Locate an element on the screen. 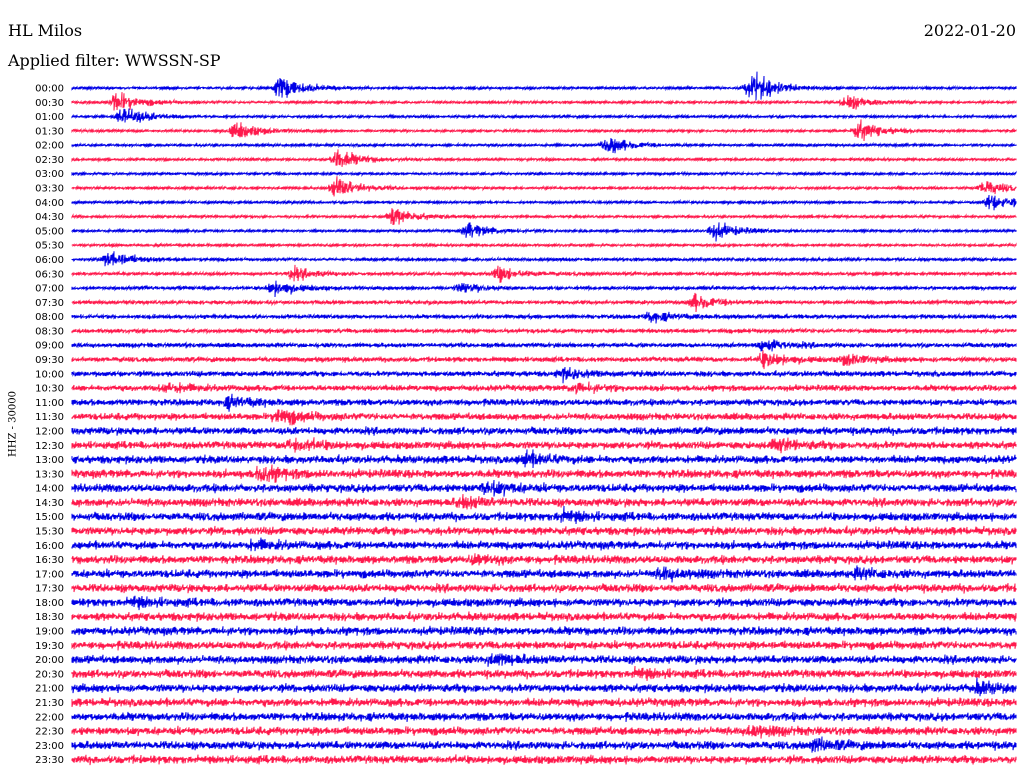  y-tick-label: 05:00 is located at coordinates (49, 231).